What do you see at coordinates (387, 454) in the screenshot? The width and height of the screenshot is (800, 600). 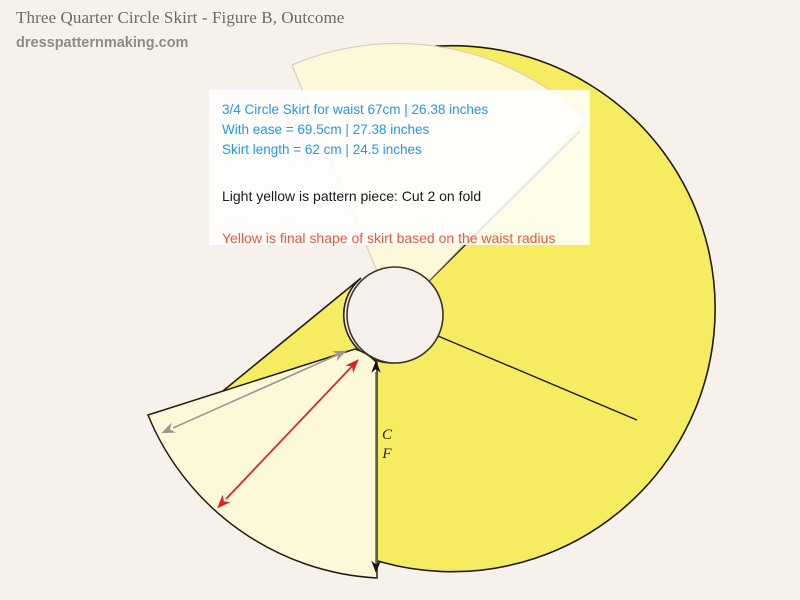 I see `center-front-label-f: F` at bounding box center [387, 454].